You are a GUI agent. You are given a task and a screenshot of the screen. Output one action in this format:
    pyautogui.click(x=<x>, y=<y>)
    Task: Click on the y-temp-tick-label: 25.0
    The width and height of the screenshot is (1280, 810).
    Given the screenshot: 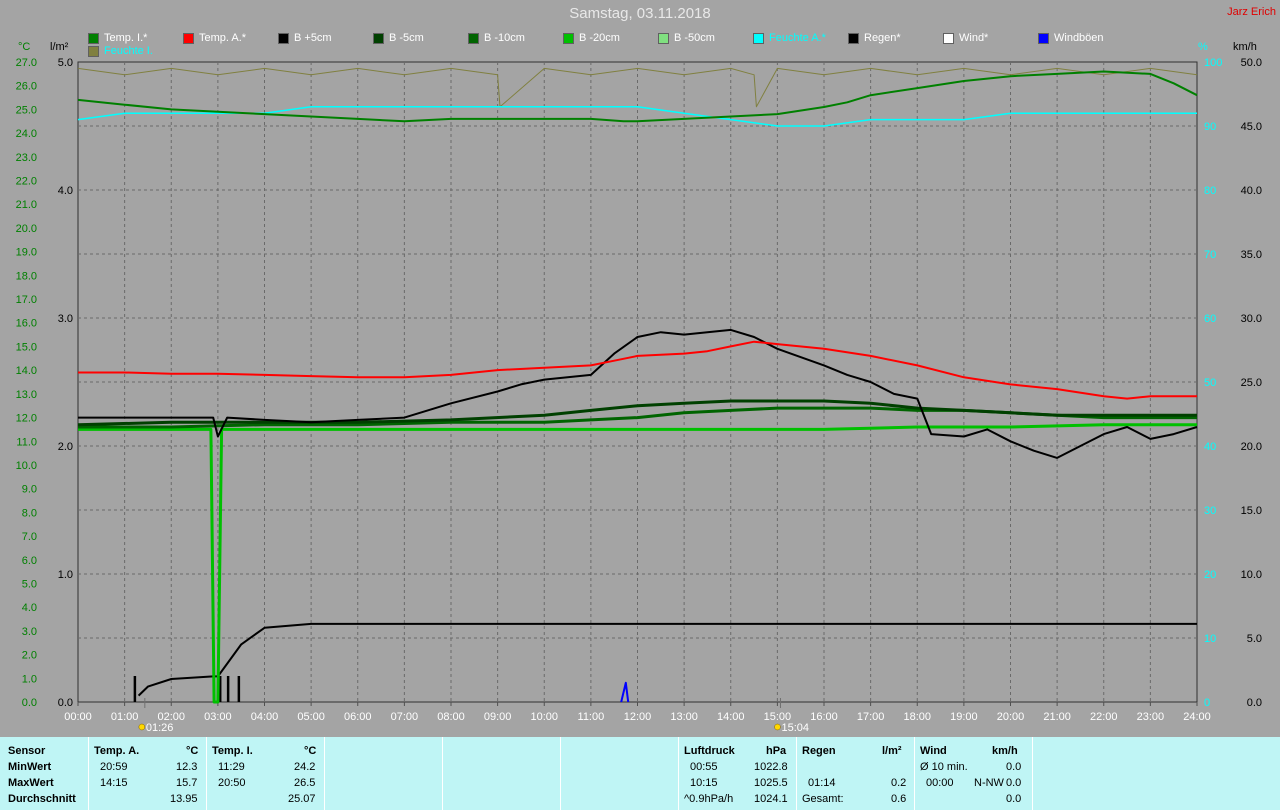 What is the action you would take?
    pyautogui.click(x=26, y=110)
    